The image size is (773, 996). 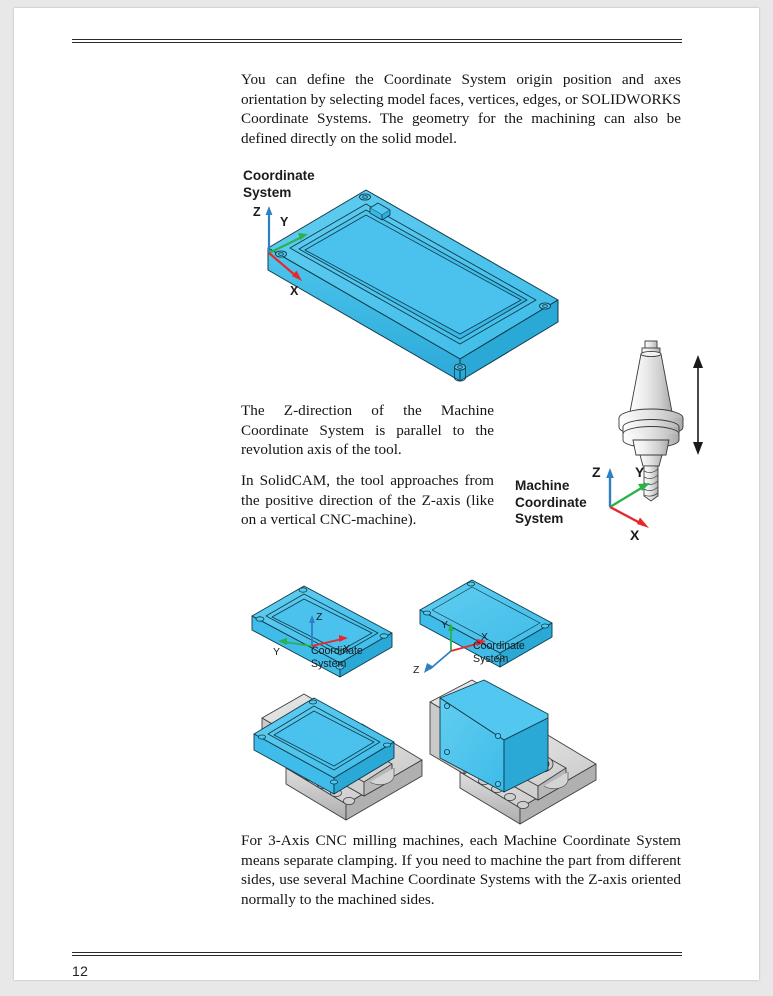 What do you see at coordinates (337, 657) in the screenshot?
I see `callout-coordinate-system-fig1: Coordinate System` at bounding box center [337, 657].